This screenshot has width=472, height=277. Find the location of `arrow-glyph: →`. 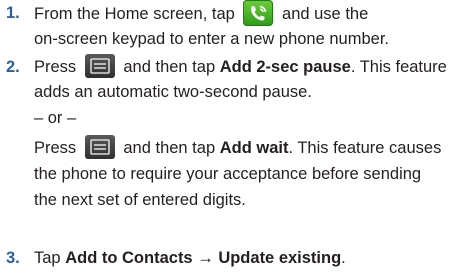

arrow-glyph: → is located at coordinates (205, 258).